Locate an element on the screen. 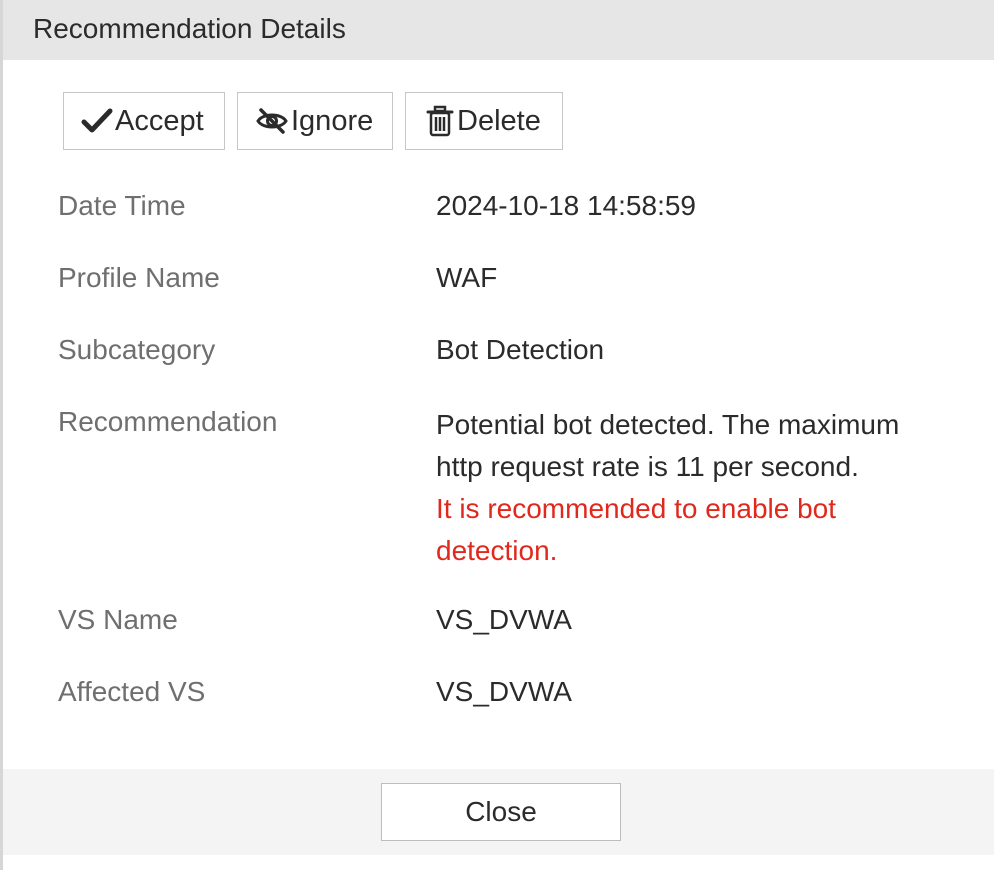 The image size is (994, 870). recommendation-line: http request rate is 11 per second. is located at coordinates (647, 466).